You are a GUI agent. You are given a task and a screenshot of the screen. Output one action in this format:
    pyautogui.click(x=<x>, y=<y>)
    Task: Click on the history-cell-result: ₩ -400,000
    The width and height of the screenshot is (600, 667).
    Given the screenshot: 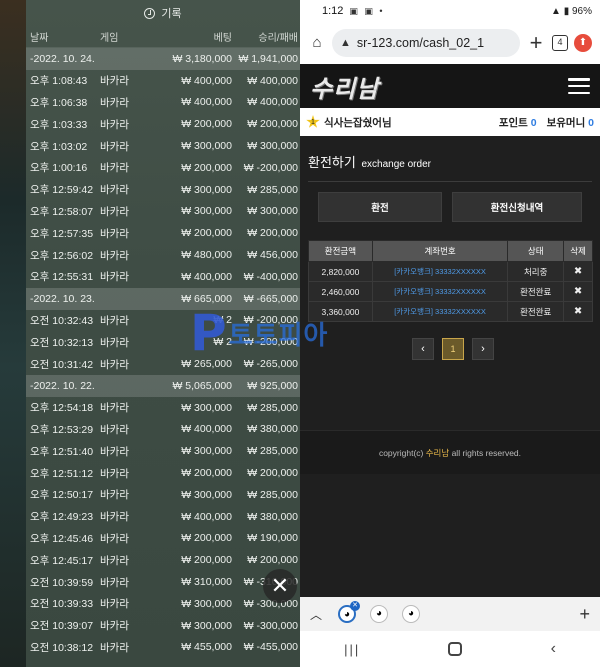 What is the action you would take?
    pyautogui.click(x=270, y=276)
    